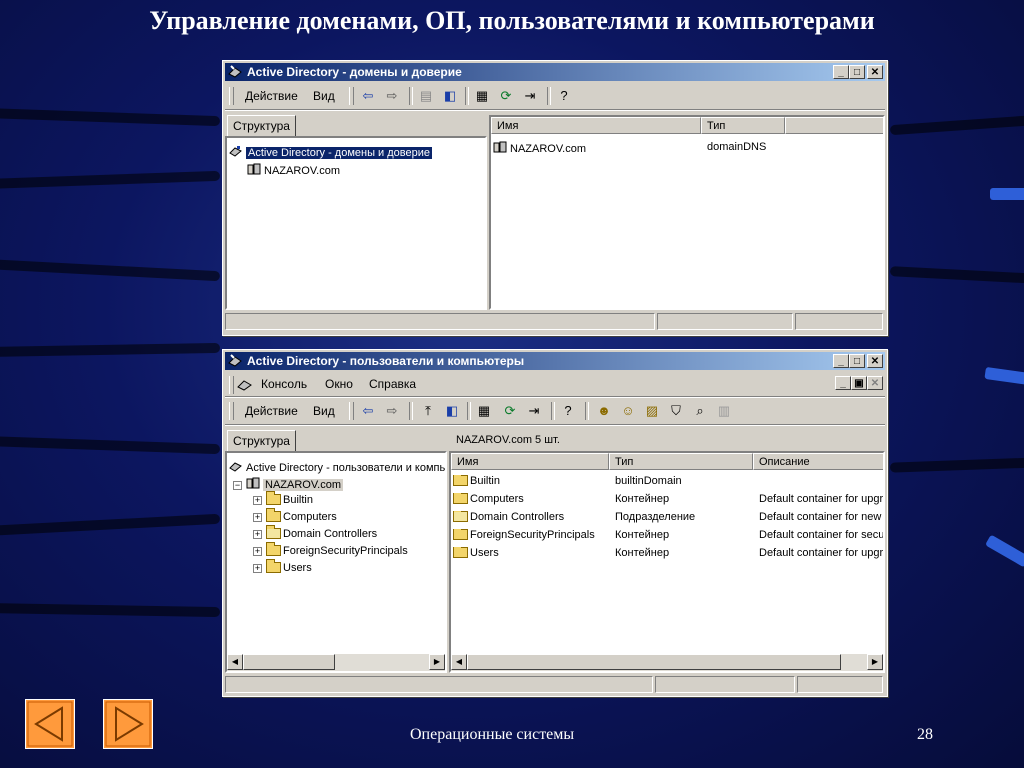 This screenshot has height=768, width=1024. What do you see at coordinates (1007, 194) in the screenshot?
I see `background-accent` at bounding box center [1007, 194].